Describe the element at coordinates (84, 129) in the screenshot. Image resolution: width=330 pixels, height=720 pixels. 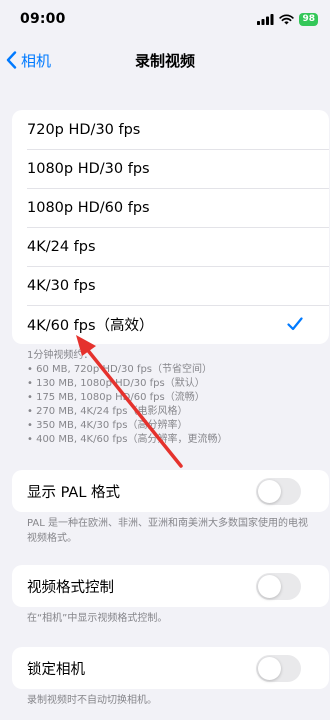
I see `option-label: 720p HD/30 fps` at that location.